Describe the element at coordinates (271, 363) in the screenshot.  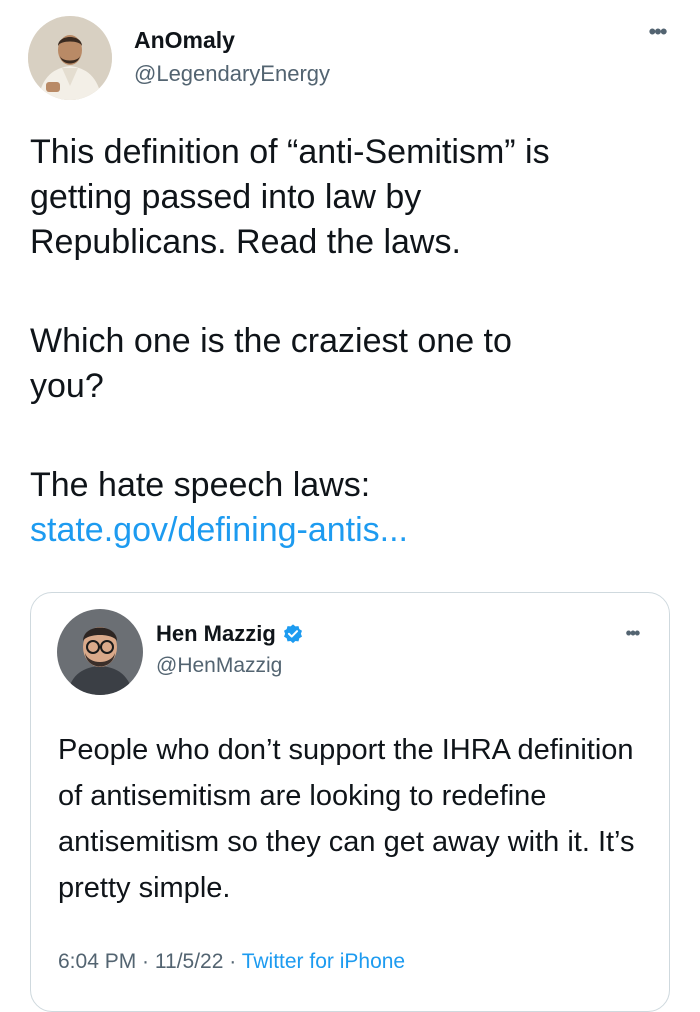
I see `tweet-paragraph-2: Which one is the craziest one to you?` at that location.